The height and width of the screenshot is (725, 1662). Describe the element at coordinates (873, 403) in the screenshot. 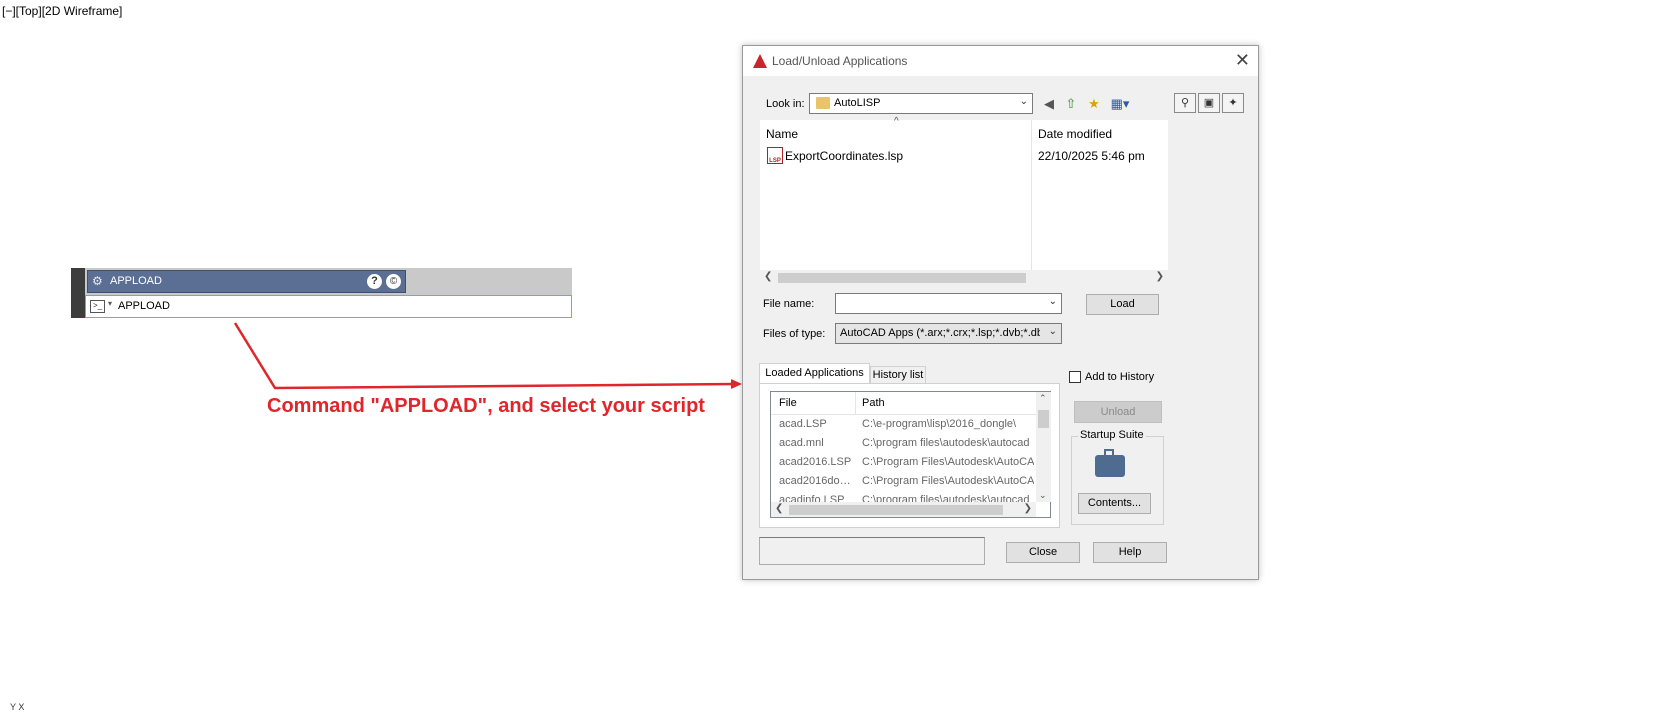

I see `column-header-path: Path` at that location.